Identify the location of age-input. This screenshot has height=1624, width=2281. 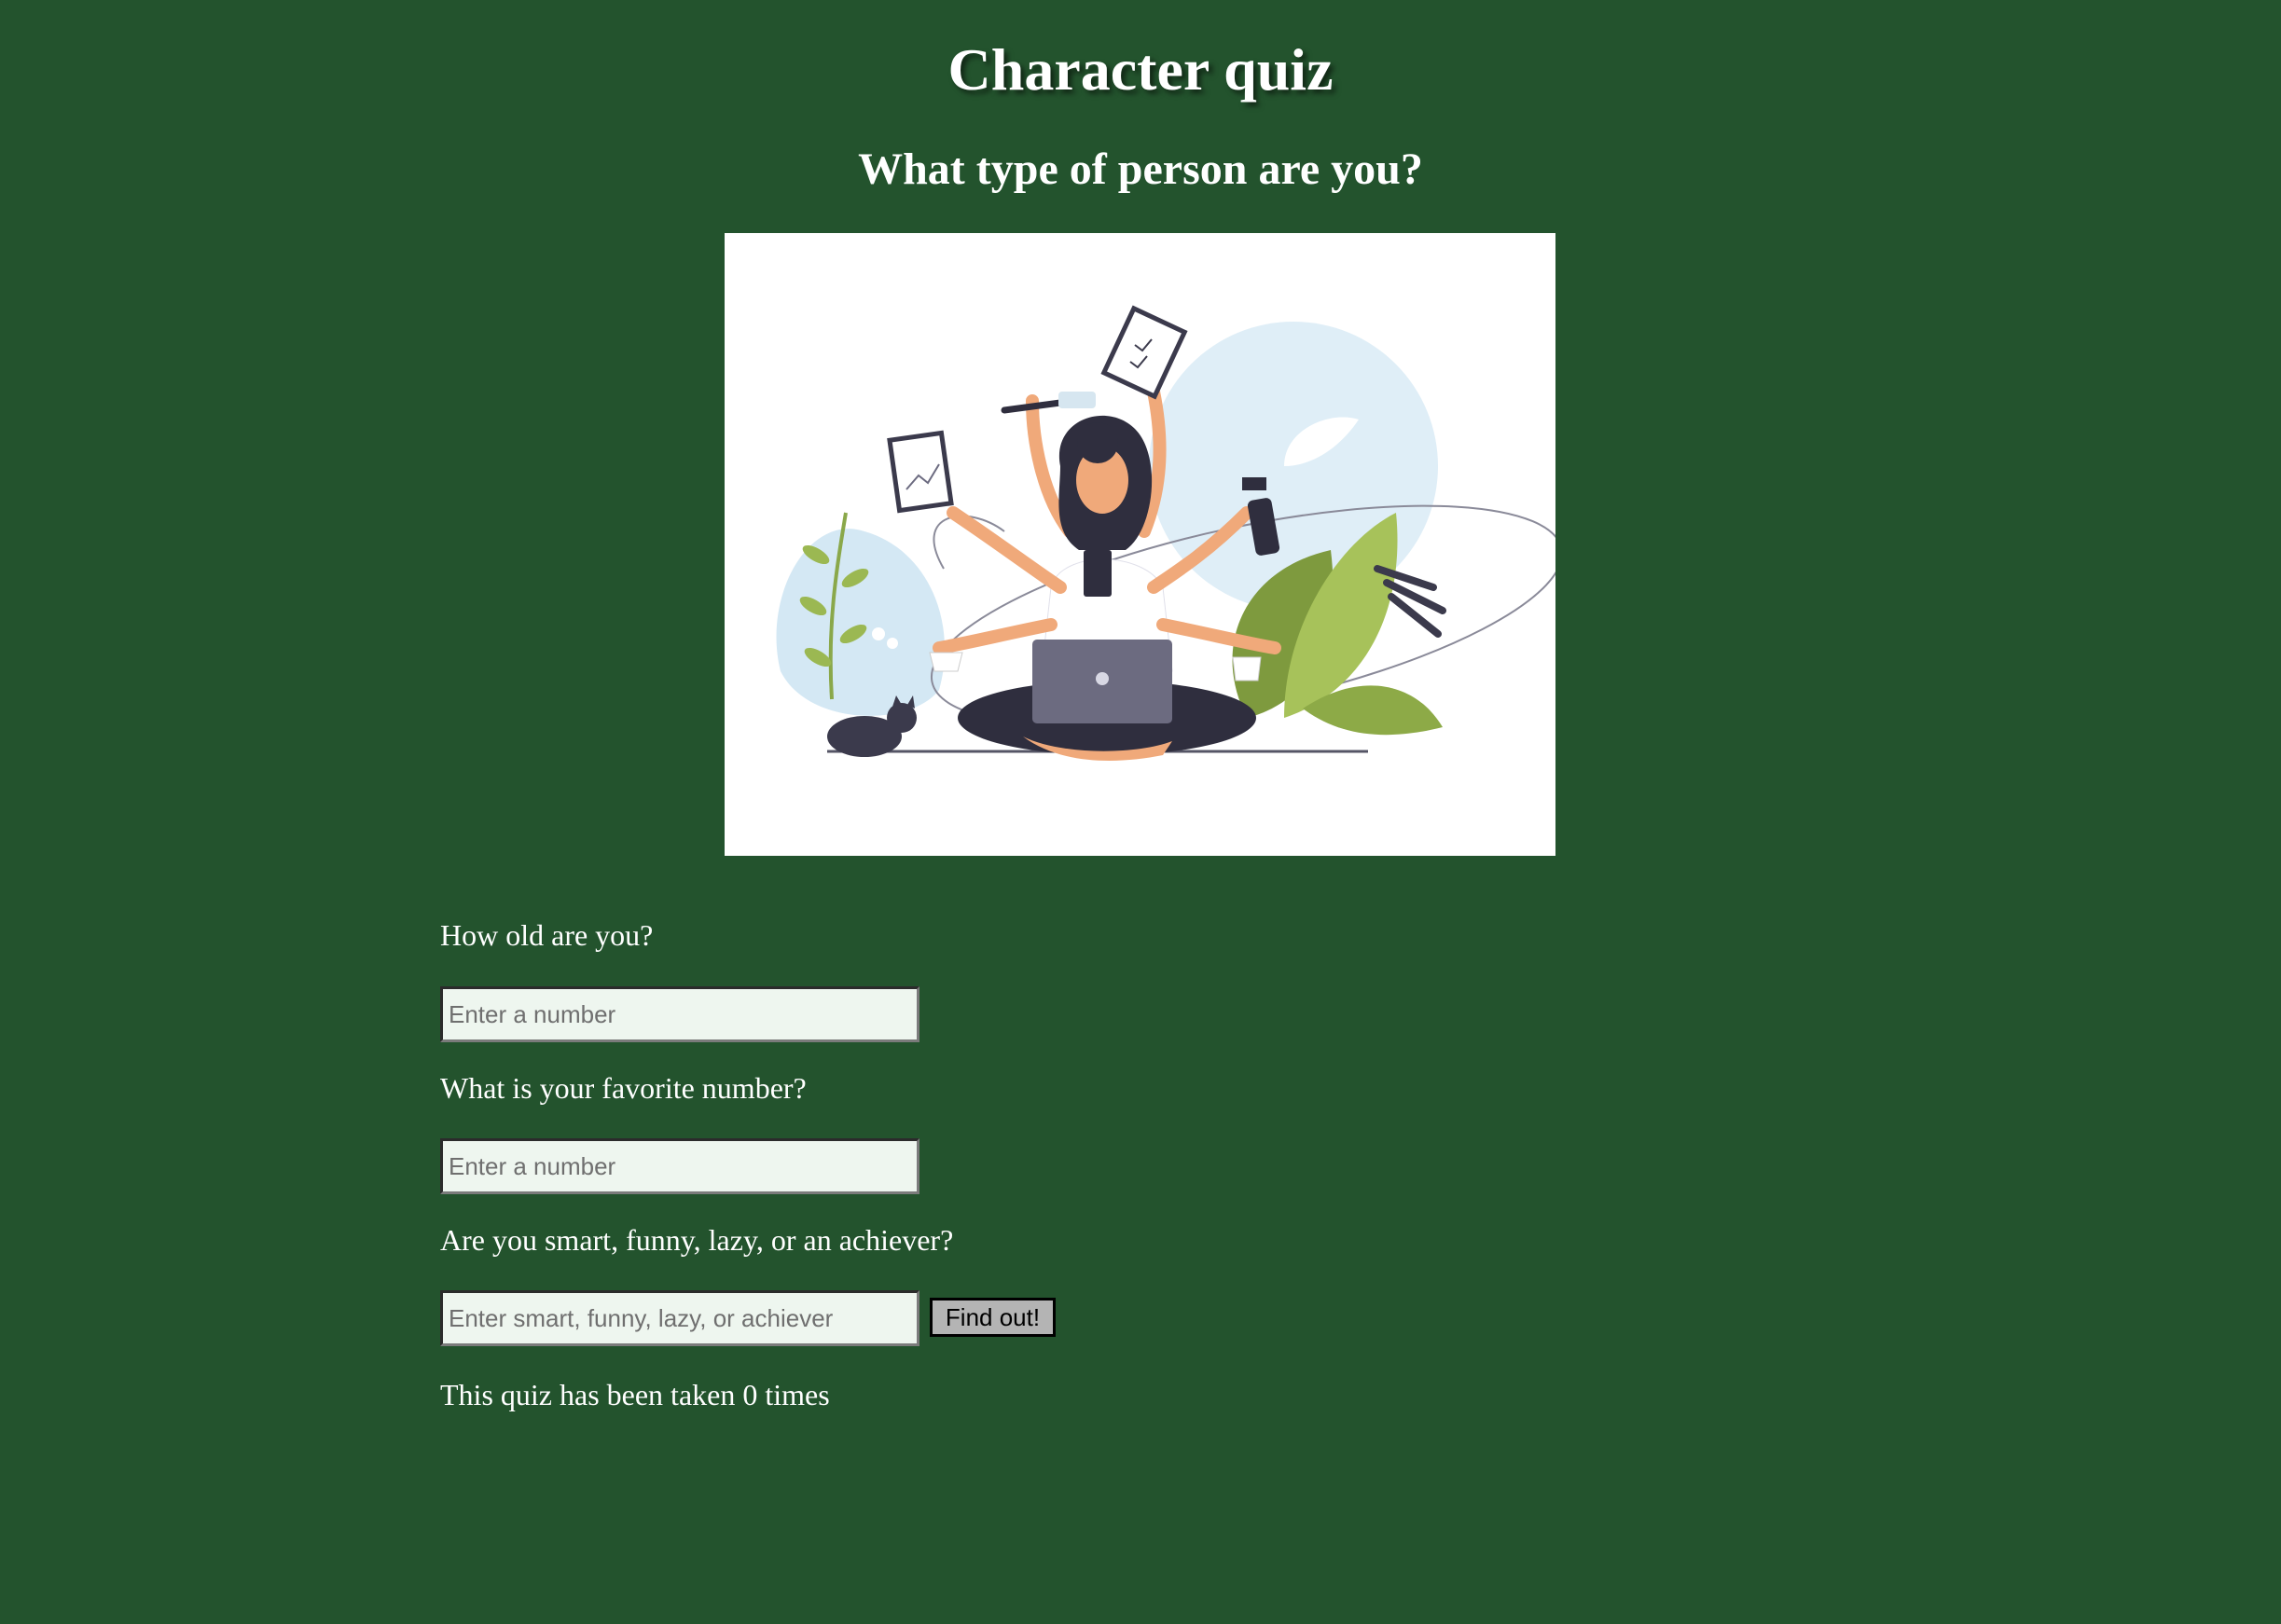
(679, 1014).